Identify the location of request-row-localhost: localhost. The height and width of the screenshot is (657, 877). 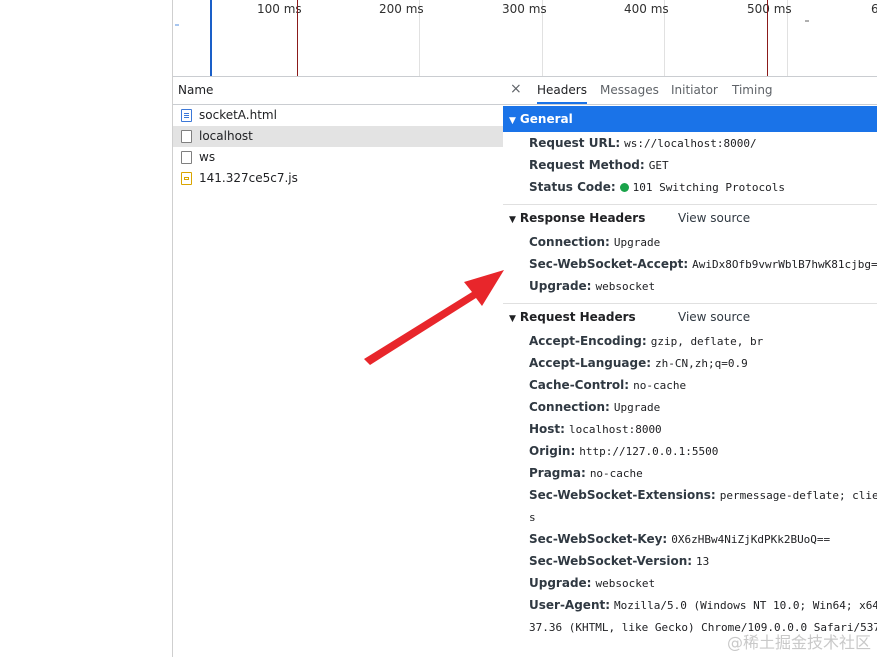
(338, 136).